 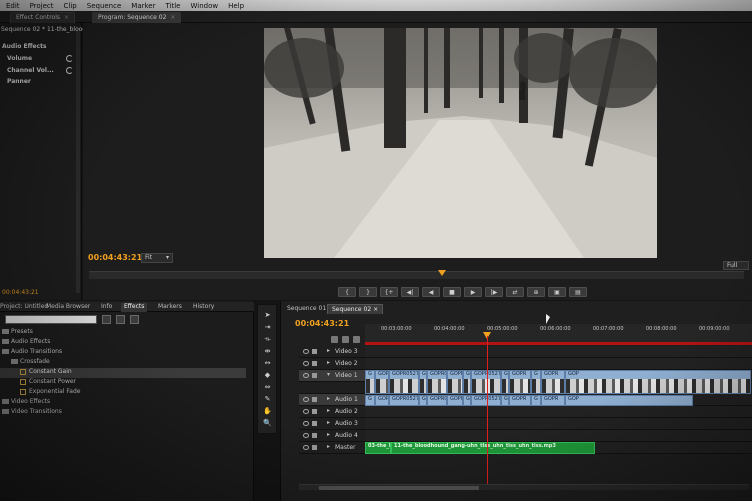 What do you see at coordinates (332, 448) in the screenshot?
I see `track-header: ▸ Master` at bounding box center [332, 448].